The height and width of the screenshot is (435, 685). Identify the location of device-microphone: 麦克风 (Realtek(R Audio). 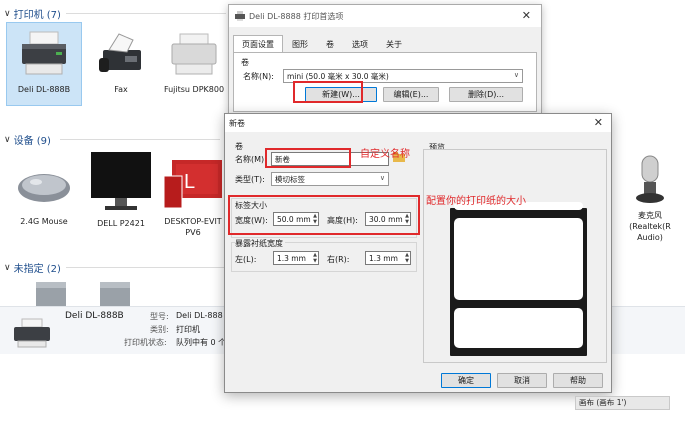
(650, 198).